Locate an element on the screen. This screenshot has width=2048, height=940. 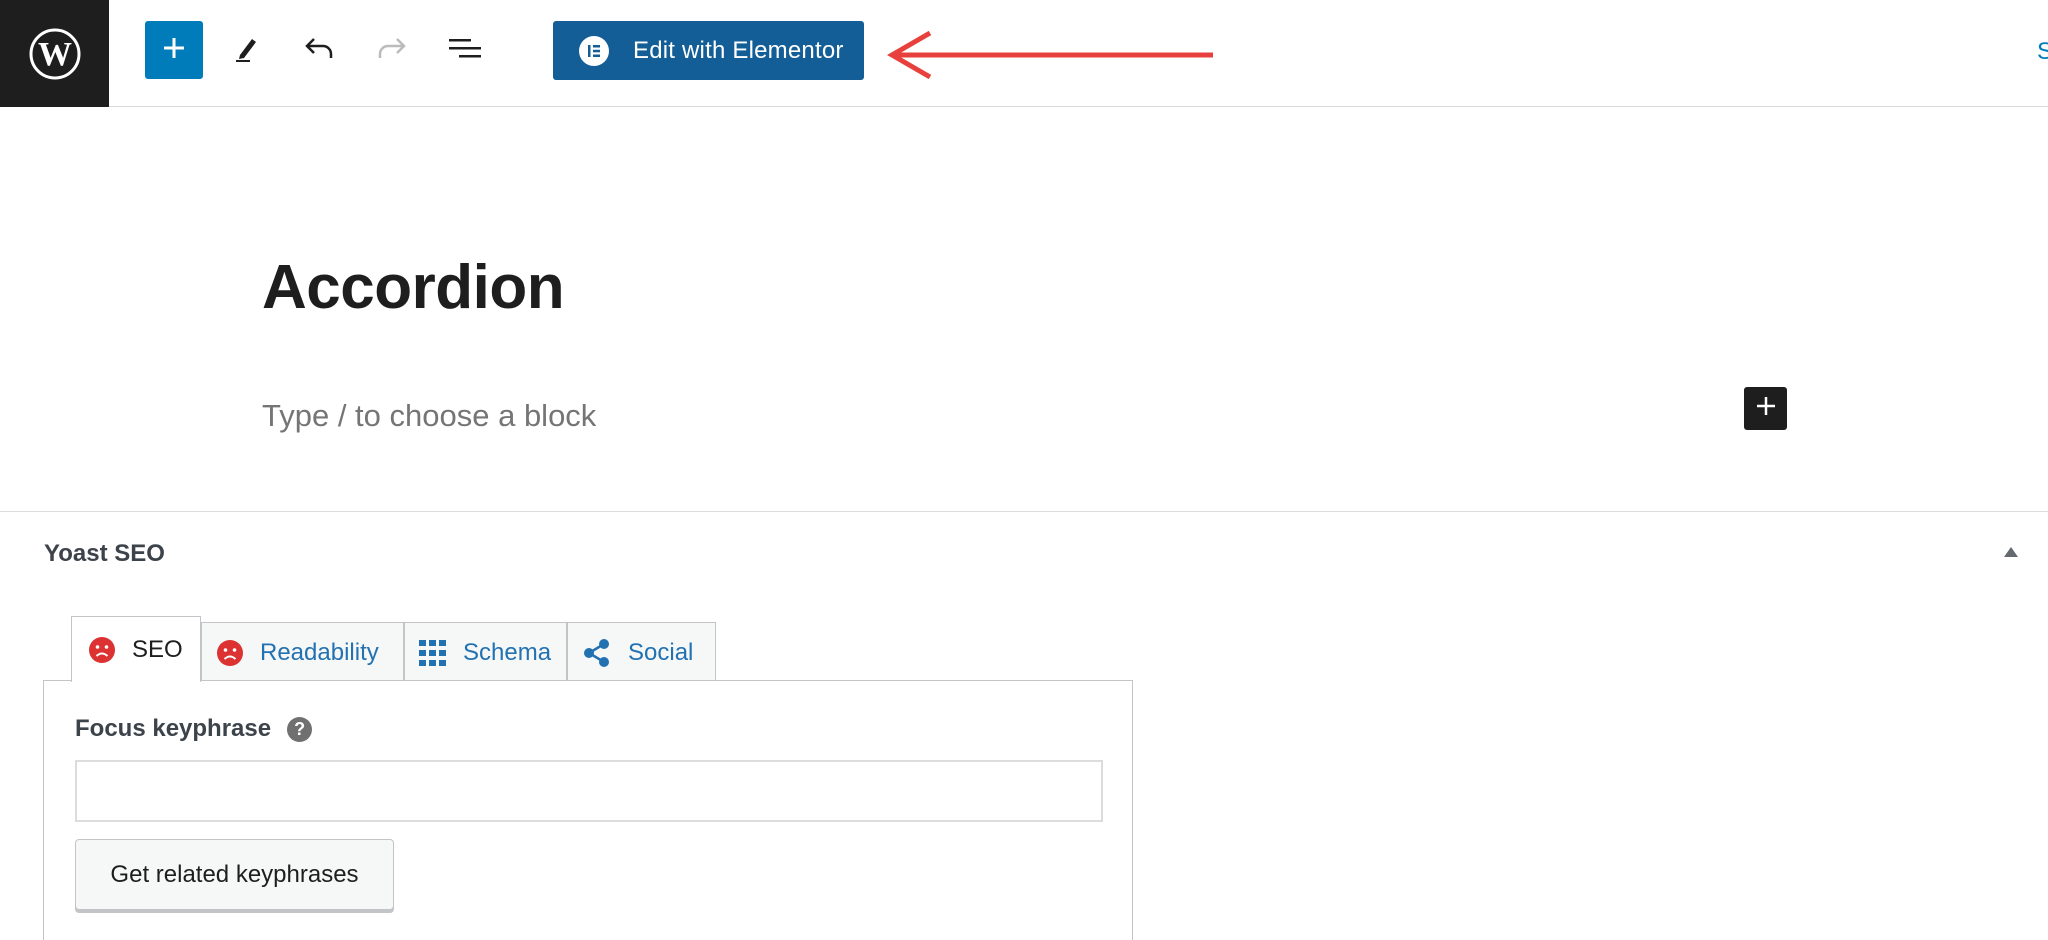
save-draft-link: S is located at coordinates (2042, 52).